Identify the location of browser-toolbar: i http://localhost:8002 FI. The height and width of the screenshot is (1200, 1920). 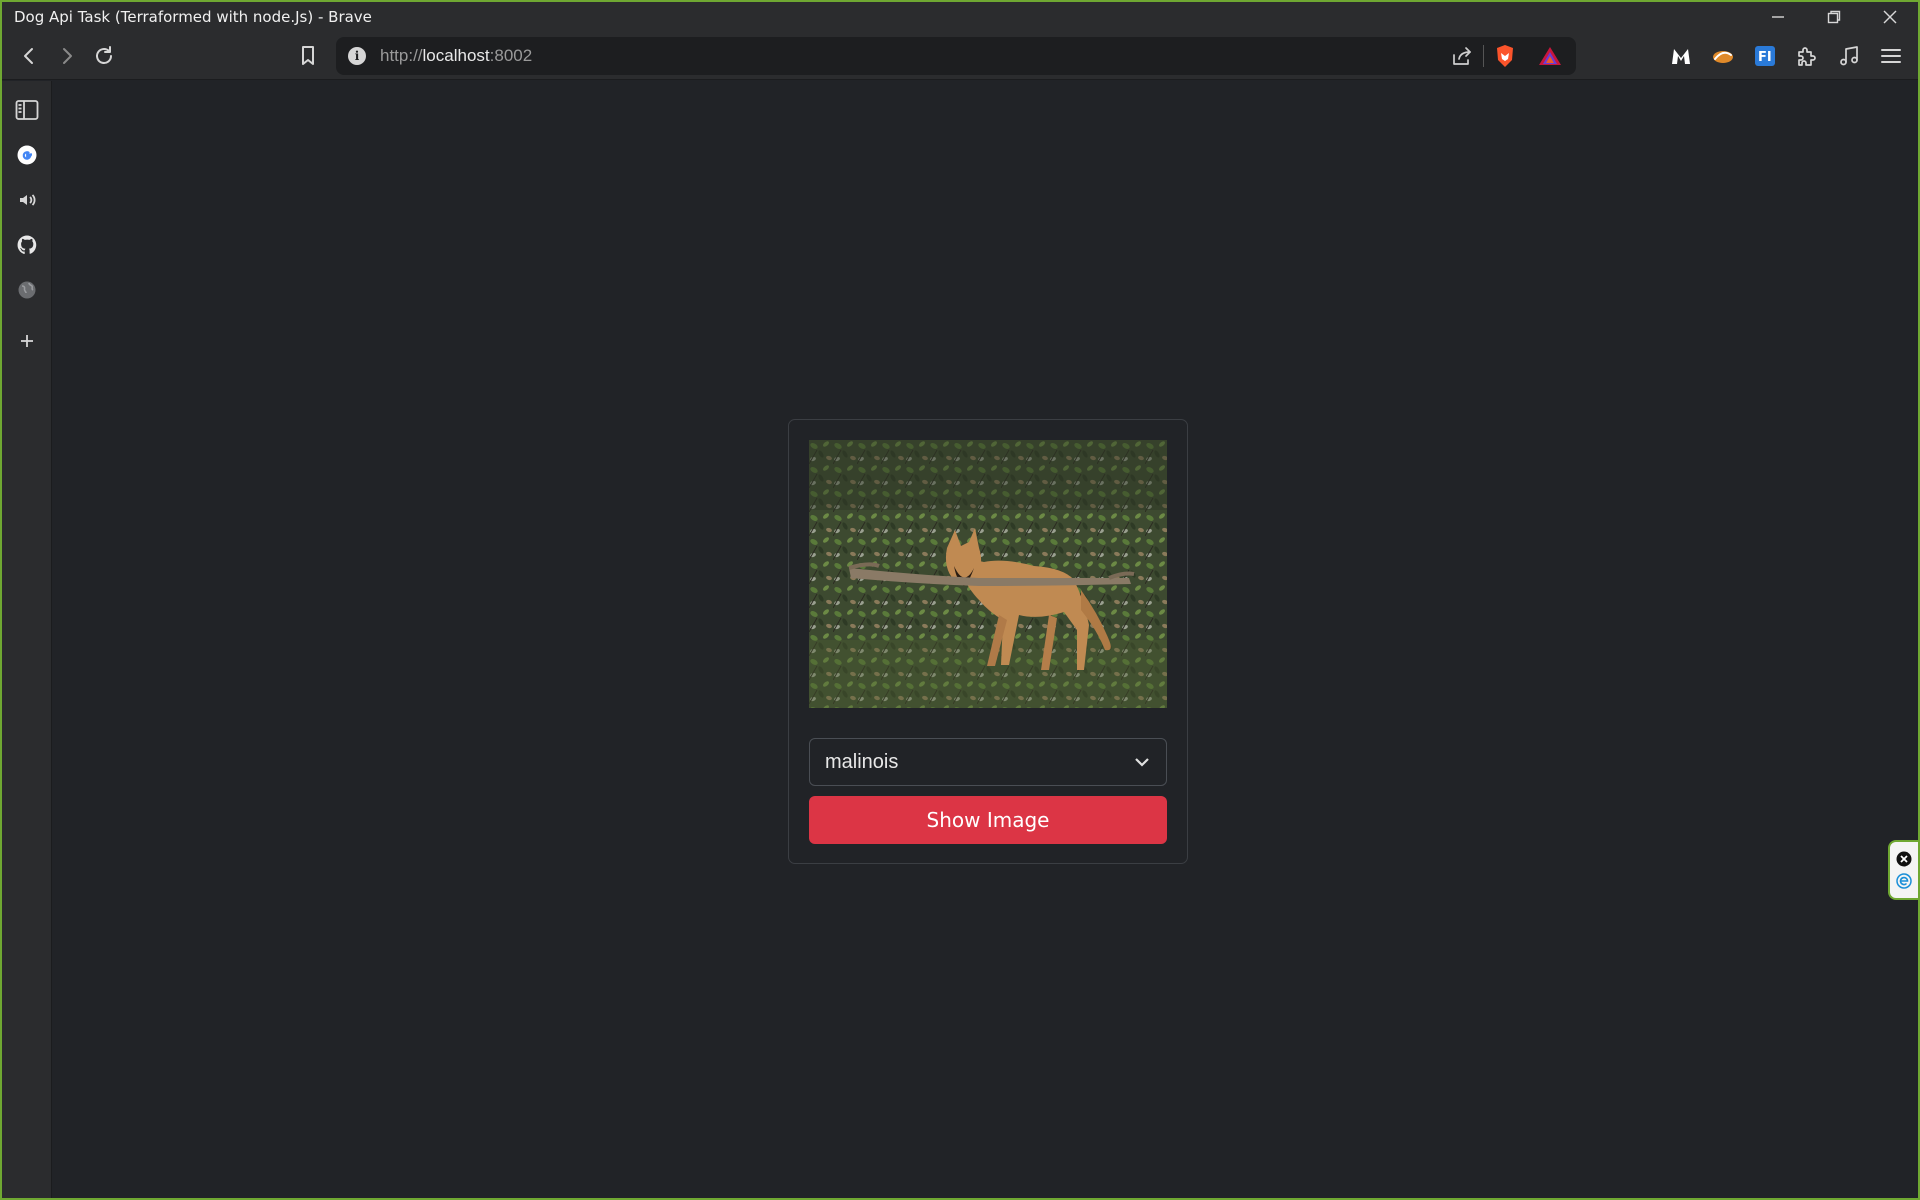
(960, 56).